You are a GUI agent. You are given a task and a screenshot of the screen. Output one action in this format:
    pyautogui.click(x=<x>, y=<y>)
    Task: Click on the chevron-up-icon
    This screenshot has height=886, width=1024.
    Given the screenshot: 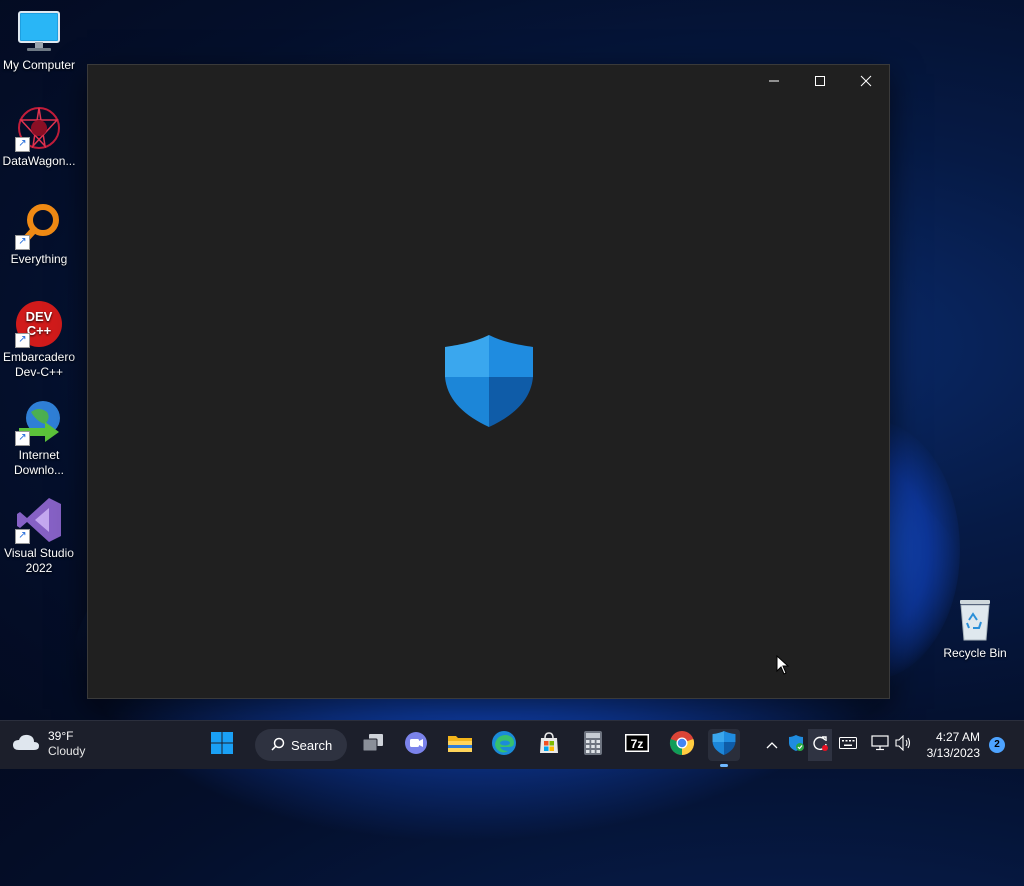 What is the action you would take?
    pyautogui.click(x=772, y=745)
    